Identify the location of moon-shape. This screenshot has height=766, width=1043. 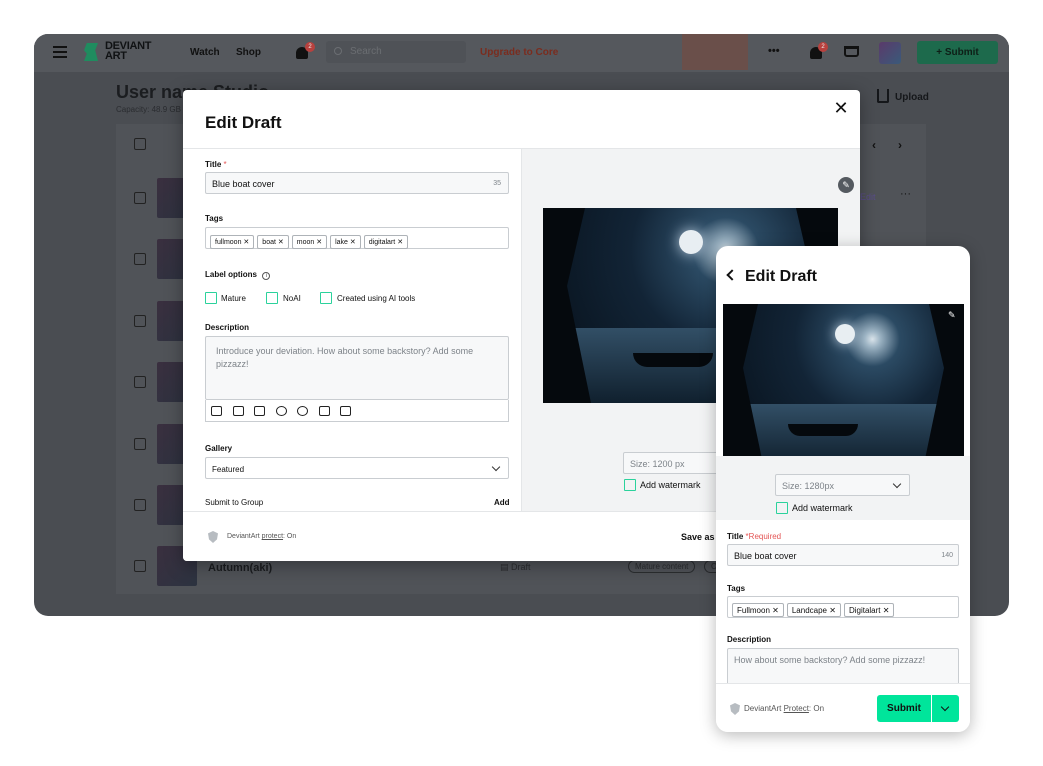
(845, 334).